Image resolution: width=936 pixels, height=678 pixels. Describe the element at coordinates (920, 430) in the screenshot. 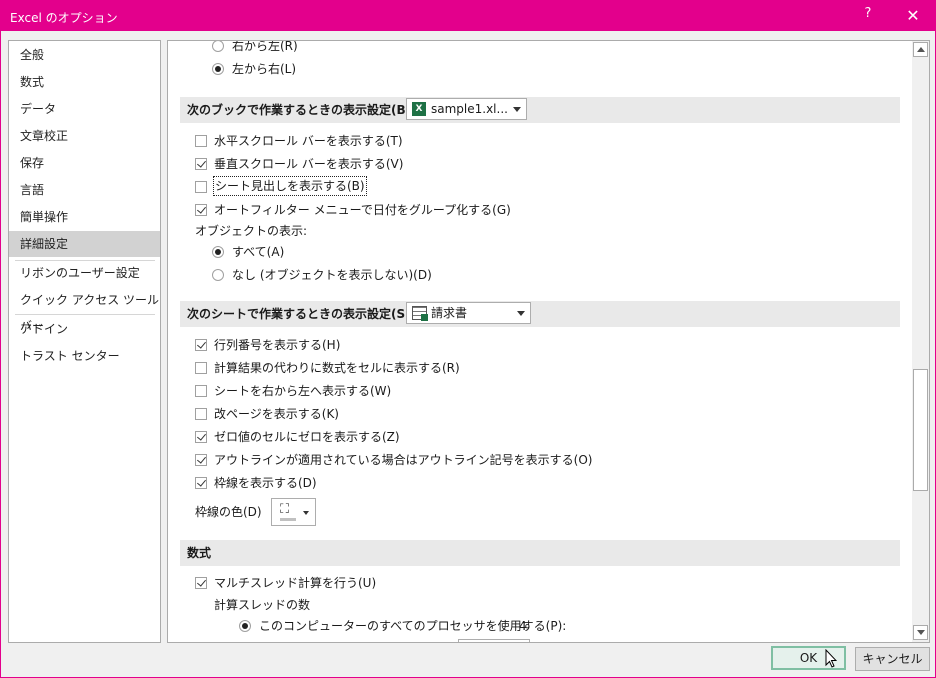

I see `scroll-thumb` at that location.